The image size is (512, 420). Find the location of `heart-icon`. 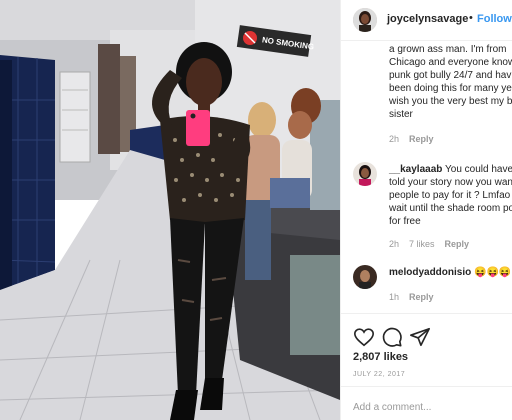

heart-icon is located at coordinates (364, 337).